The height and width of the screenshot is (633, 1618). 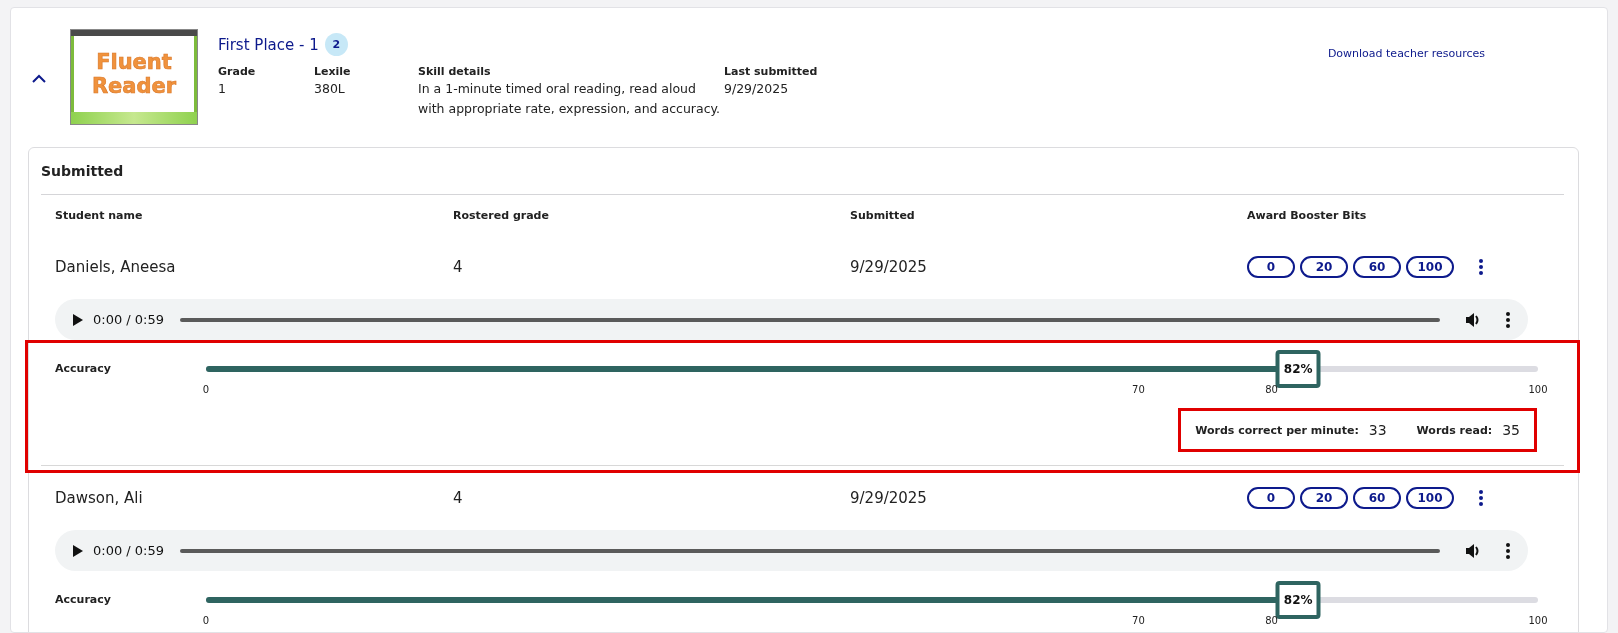 I want to click on count-badge: 2, so click(x=336, y=44).